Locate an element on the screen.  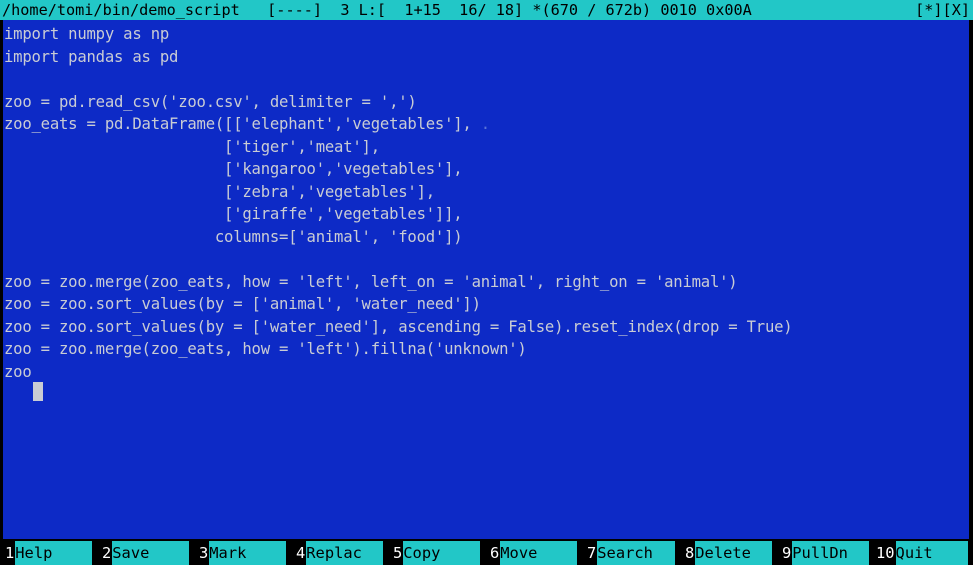
function-key-10-label: Quit is located at coordinates (931, 553).